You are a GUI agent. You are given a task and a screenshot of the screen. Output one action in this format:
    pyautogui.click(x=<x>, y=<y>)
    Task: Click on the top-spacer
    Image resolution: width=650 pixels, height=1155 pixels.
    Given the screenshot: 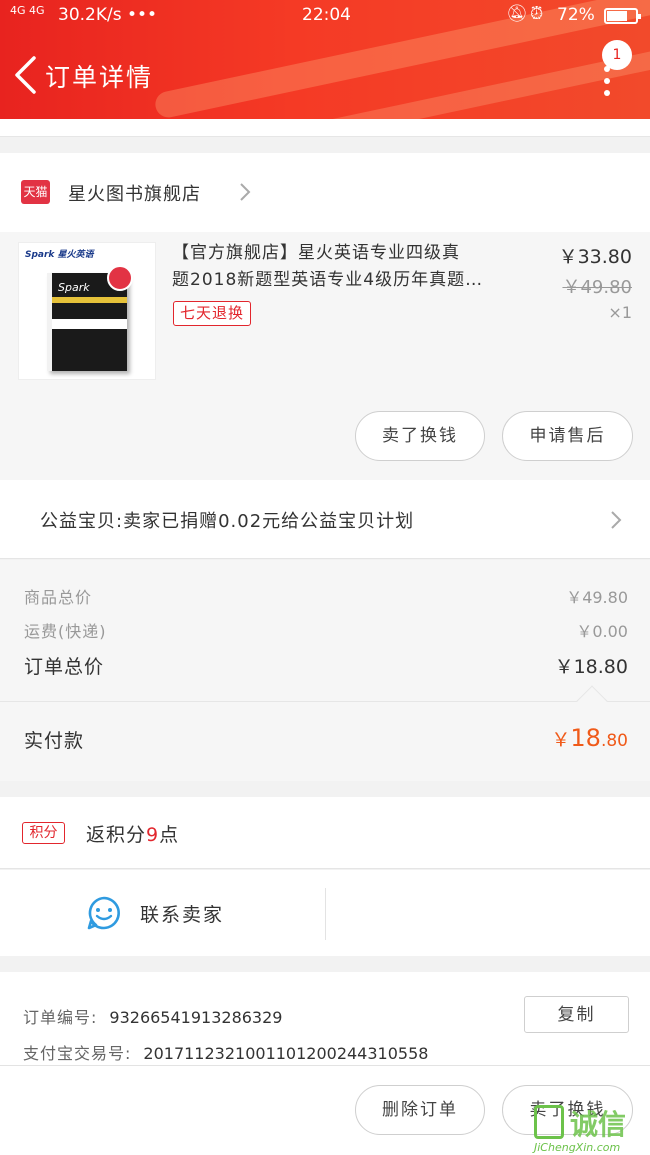 What is the action you would take?
    pyautogui.click(x=325, y=128)
    